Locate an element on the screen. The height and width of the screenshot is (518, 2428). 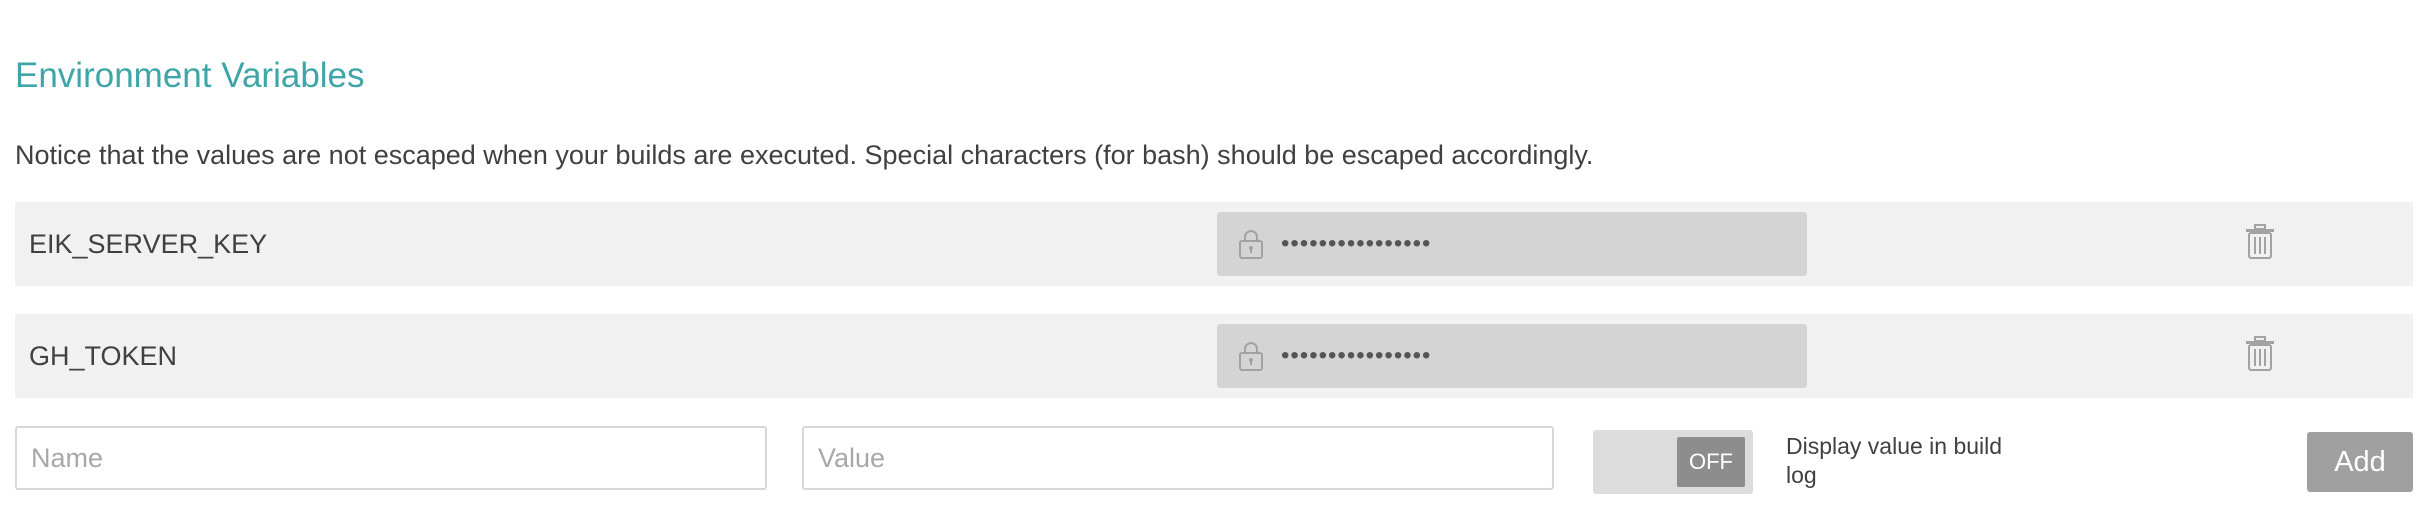
add-button: Add is located at coordinates (2360, 462).